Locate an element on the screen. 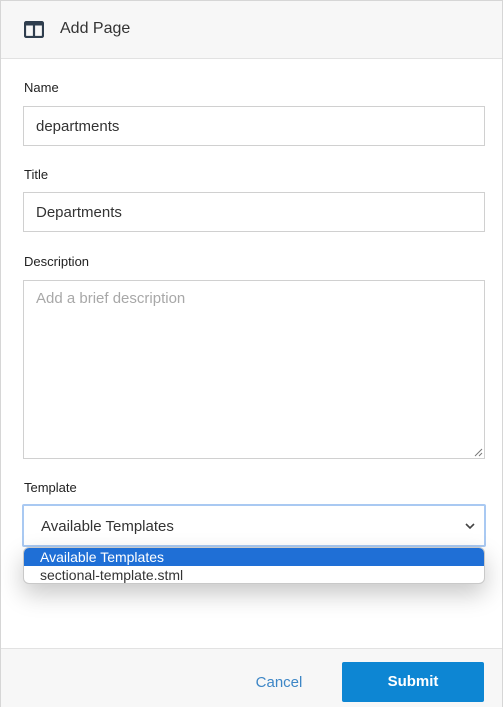 Image resolution: width=503 pixels, height=707 pixels. template-option-available-templates: Available Templates is located at coordinates (254, 557).